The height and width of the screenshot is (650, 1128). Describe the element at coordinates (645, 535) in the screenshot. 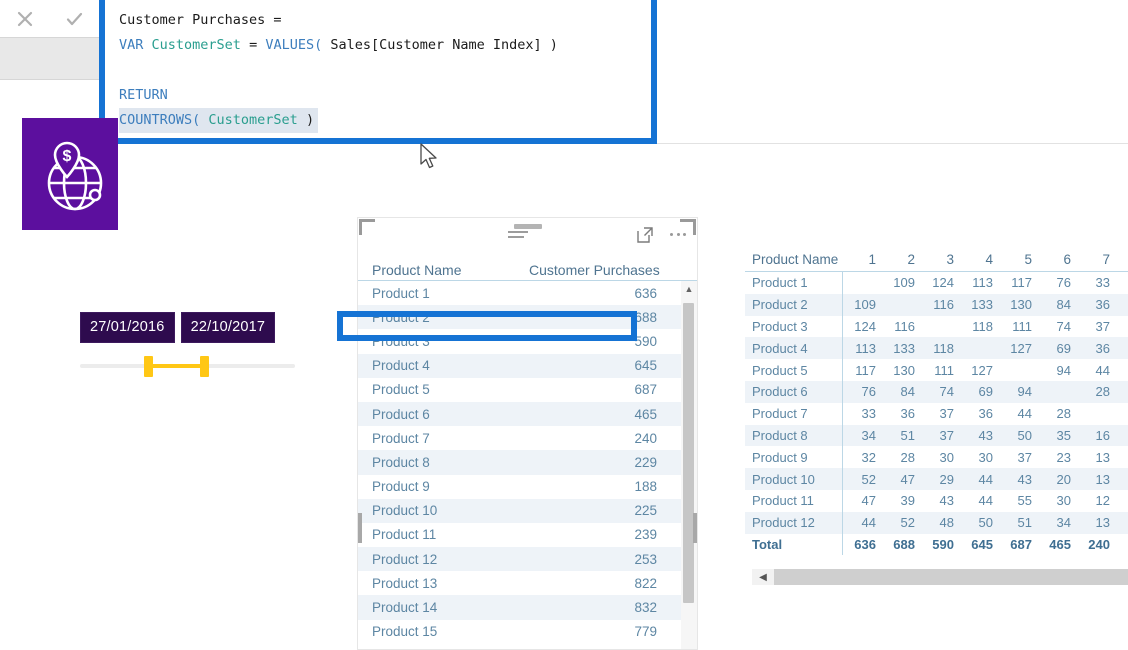

I see `table-cell-customer-purchases: 239` at that location.